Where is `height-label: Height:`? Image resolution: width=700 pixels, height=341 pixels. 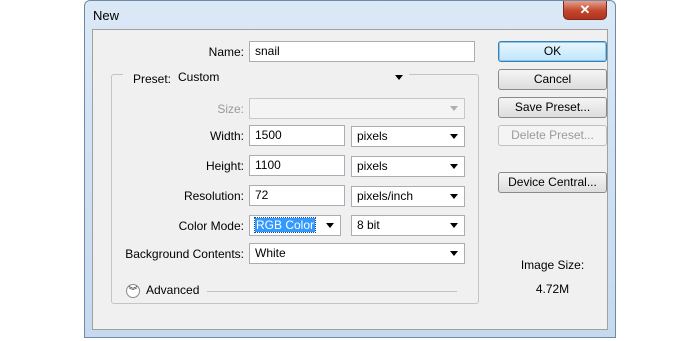 height-label: Height: is located at coordinates (224, 166).